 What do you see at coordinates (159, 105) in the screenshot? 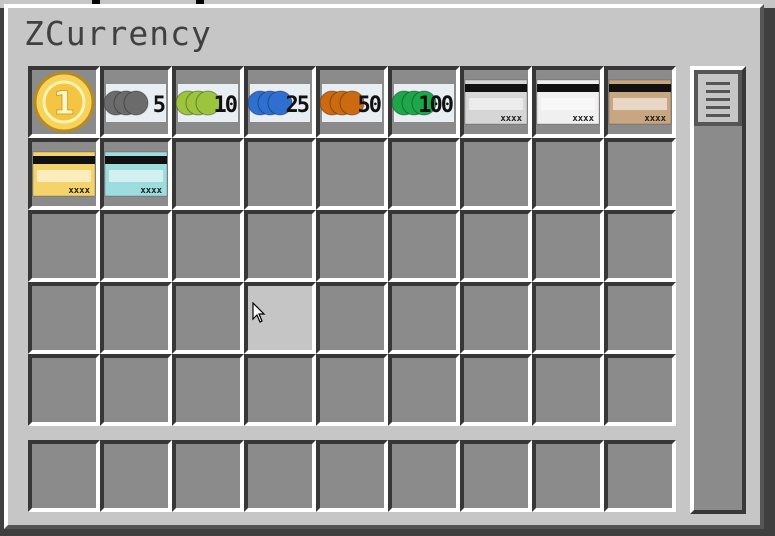
I see `svg-text: 5` at bounding box center [159, 105].